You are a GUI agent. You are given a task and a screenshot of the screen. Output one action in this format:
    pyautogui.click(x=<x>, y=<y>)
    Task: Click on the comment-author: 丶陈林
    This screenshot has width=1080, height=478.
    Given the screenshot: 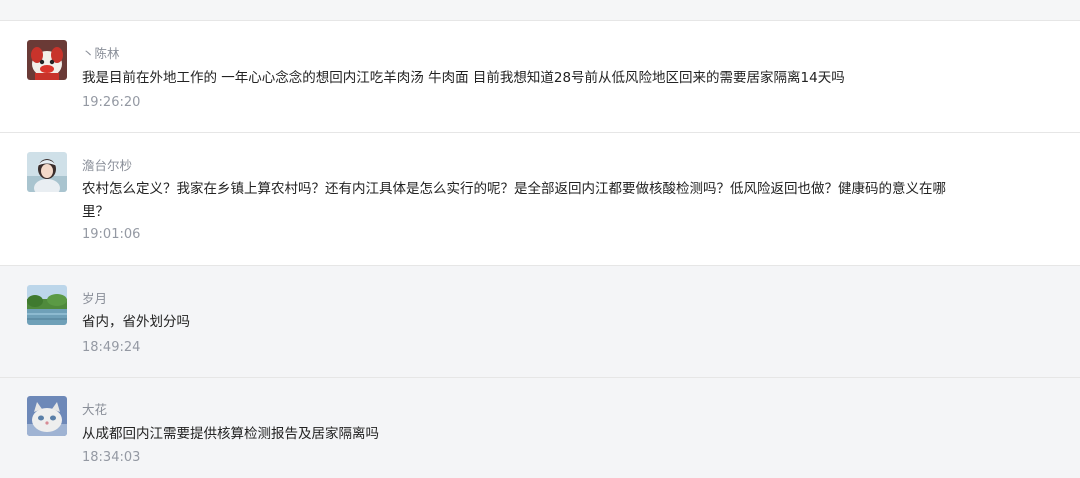 What is the action you would take?
    pyautogui.click(x=101, y=52)
    